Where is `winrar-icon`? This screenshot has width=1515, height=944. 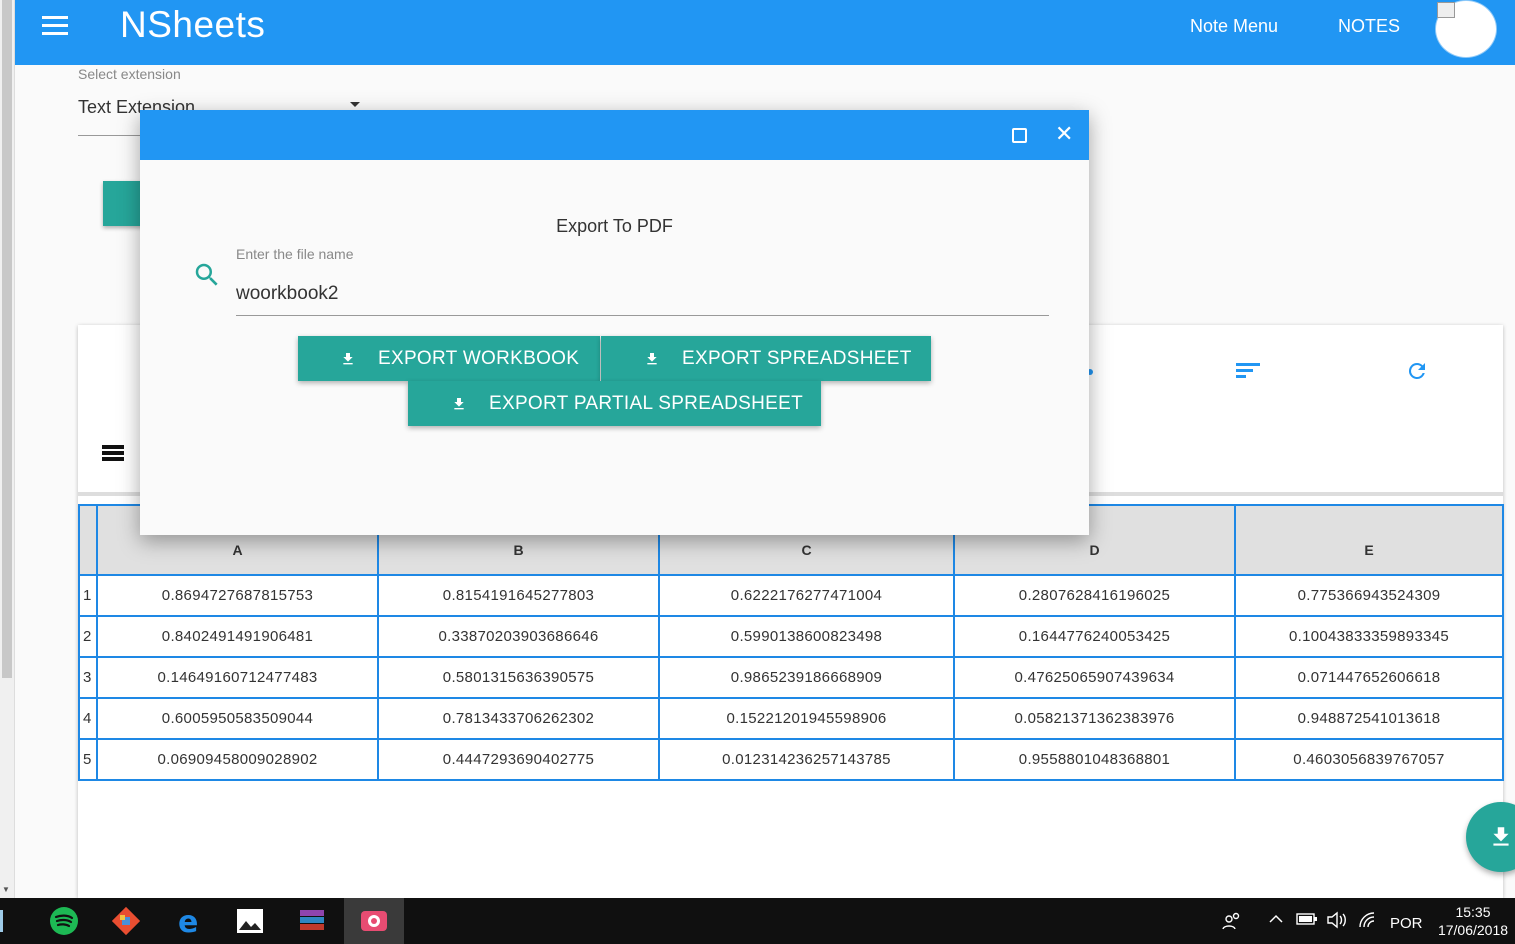
winrar-icon is located at coordinates (312, 921).